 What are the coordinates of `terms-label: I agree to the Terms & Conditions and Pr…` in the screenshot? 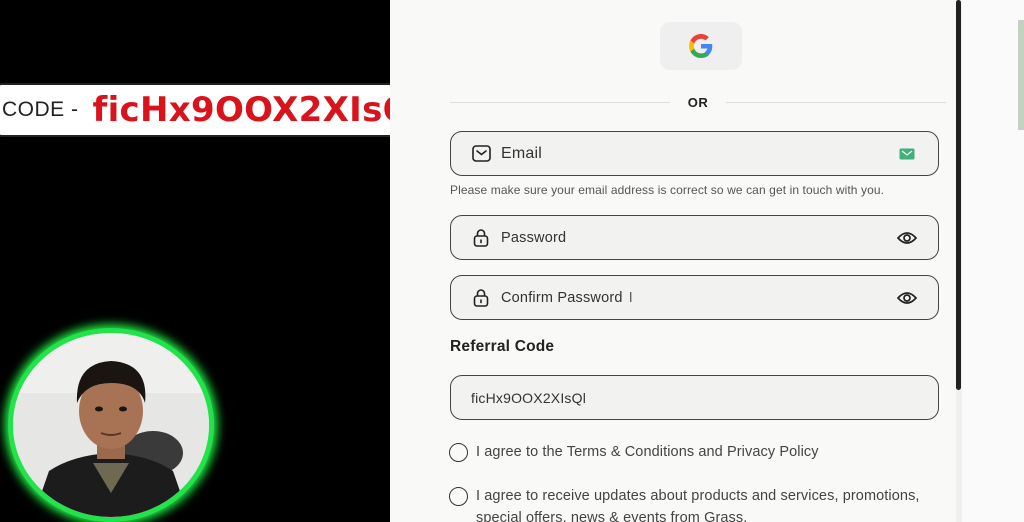 It's located at (647, 452).